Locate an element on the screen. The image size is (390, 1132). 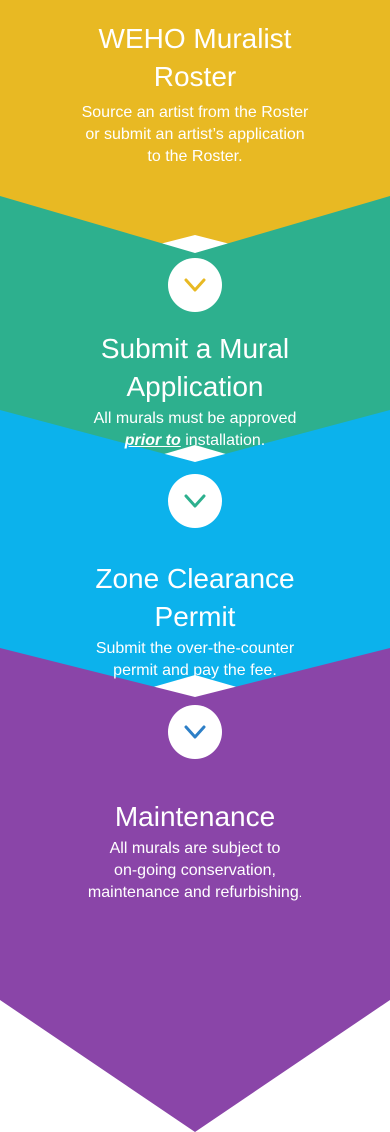
step-4-title: Maintenance is located at coordinates (195, 816).